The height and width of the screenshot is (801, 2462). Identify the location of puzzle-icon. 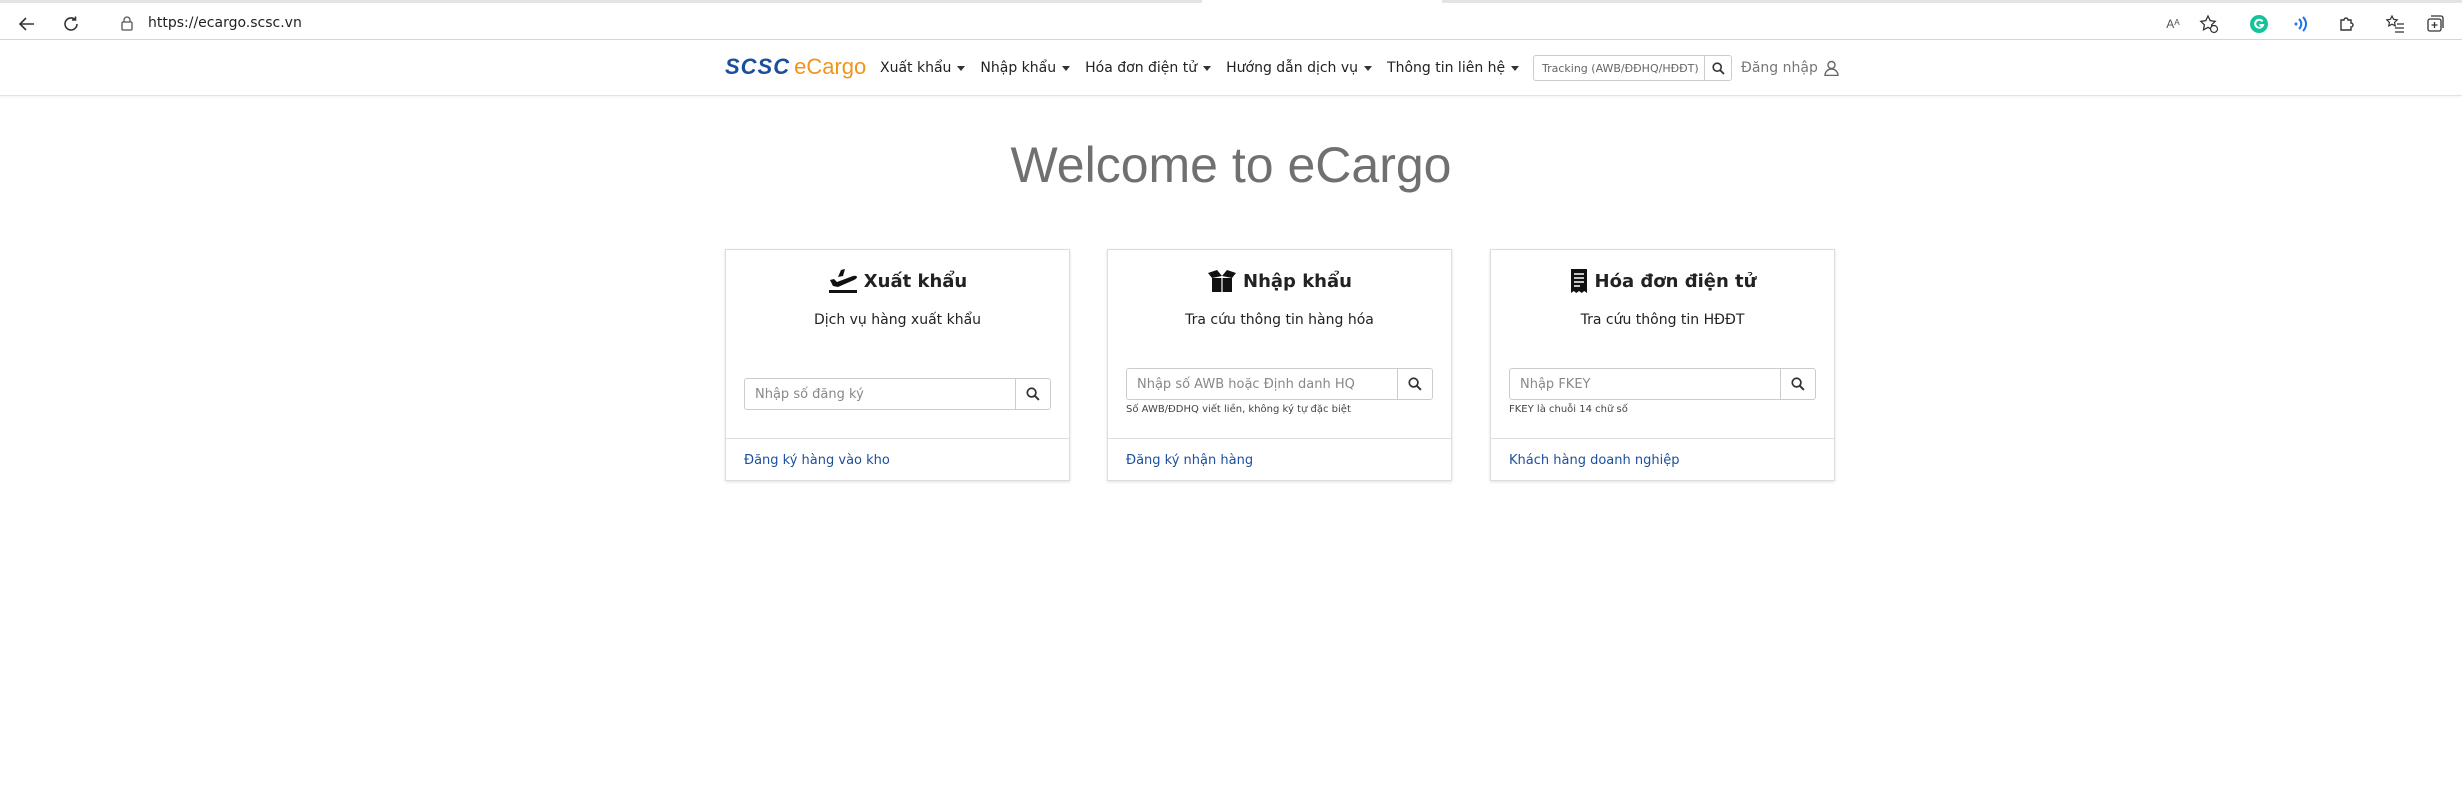
(2347, 24).